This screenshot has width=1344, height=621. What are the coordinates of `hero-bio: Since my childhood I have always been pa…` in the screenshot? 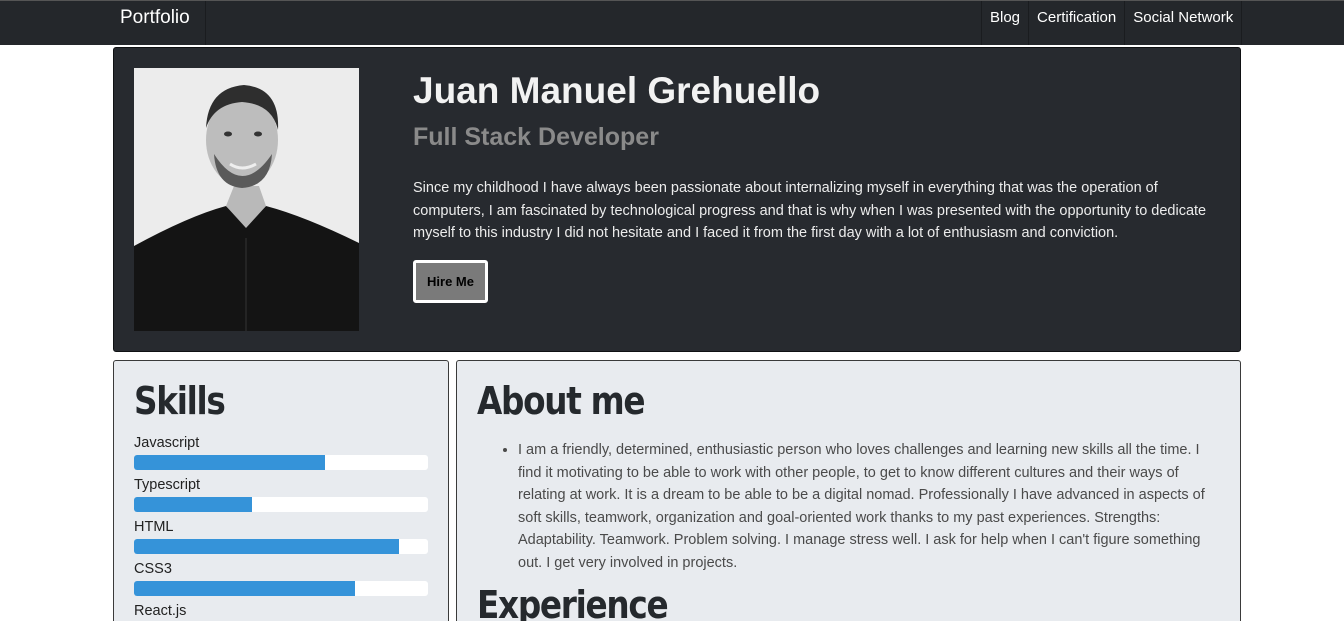 It's located at (810, 210).